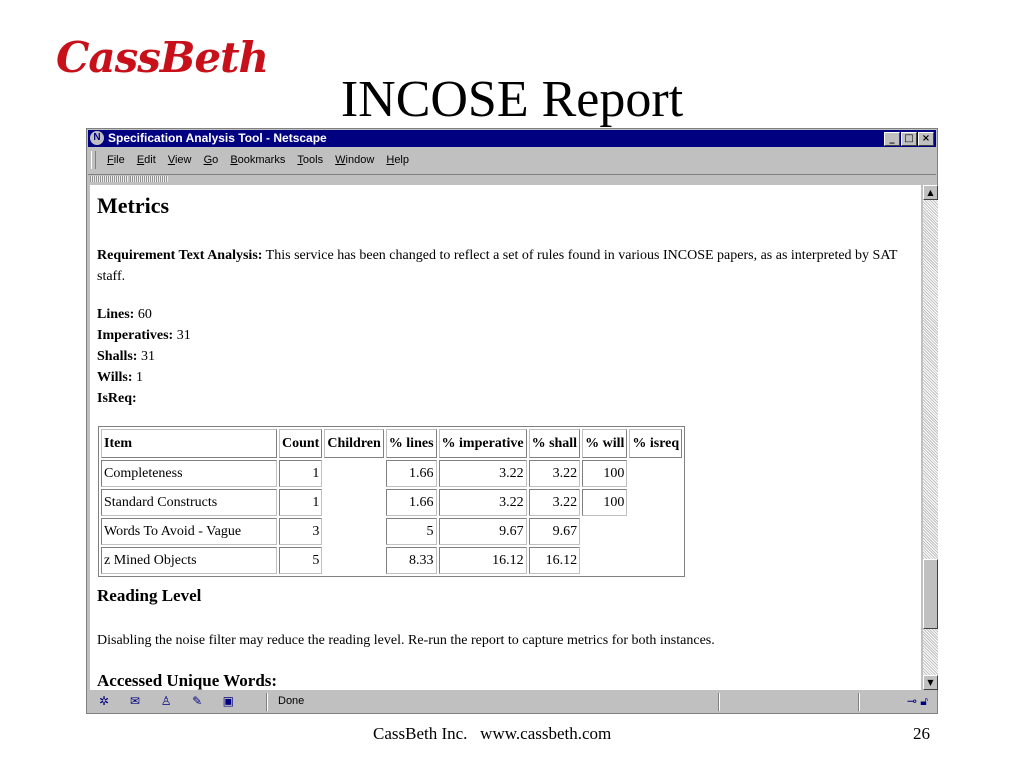 The image size is (1024, 768). I want to click on navigator-icon: ✲, so click(104, 701).